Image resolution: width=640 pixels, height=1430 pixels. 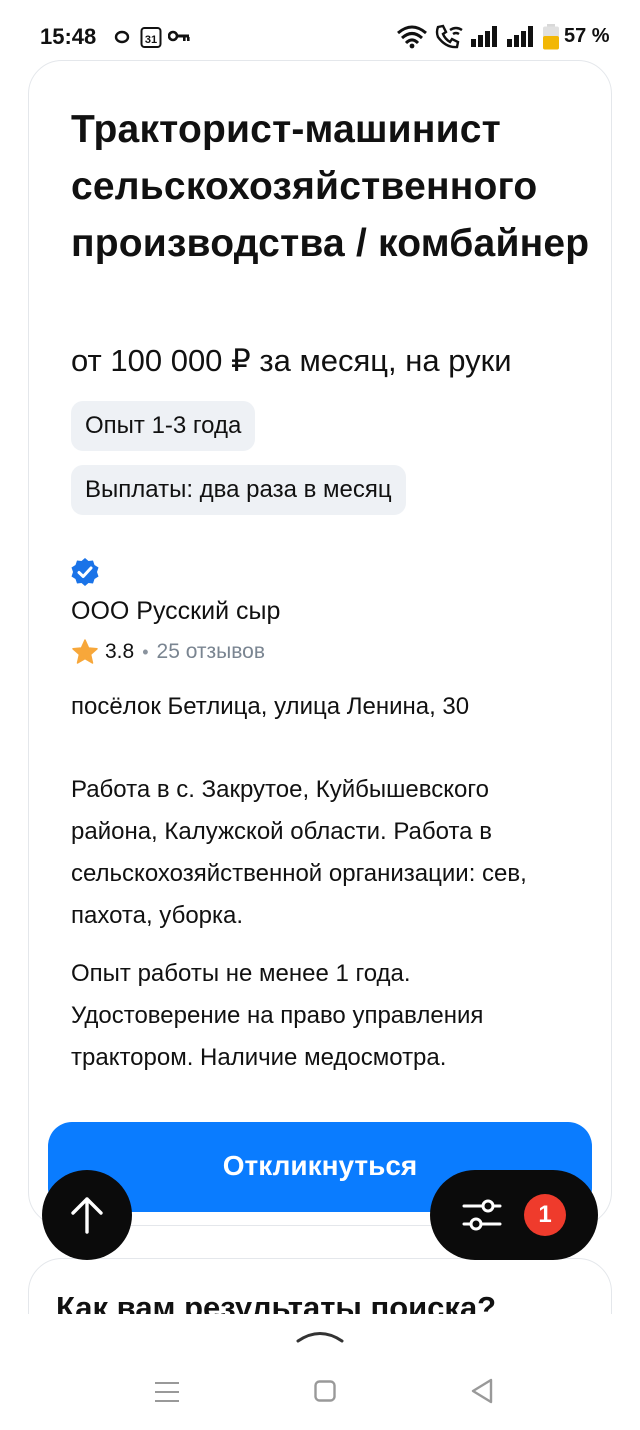 What do you see at coordinates (320, 1336) in the screenshot?
I see `chevron-up-icon` at bounding box center [320, 1336].